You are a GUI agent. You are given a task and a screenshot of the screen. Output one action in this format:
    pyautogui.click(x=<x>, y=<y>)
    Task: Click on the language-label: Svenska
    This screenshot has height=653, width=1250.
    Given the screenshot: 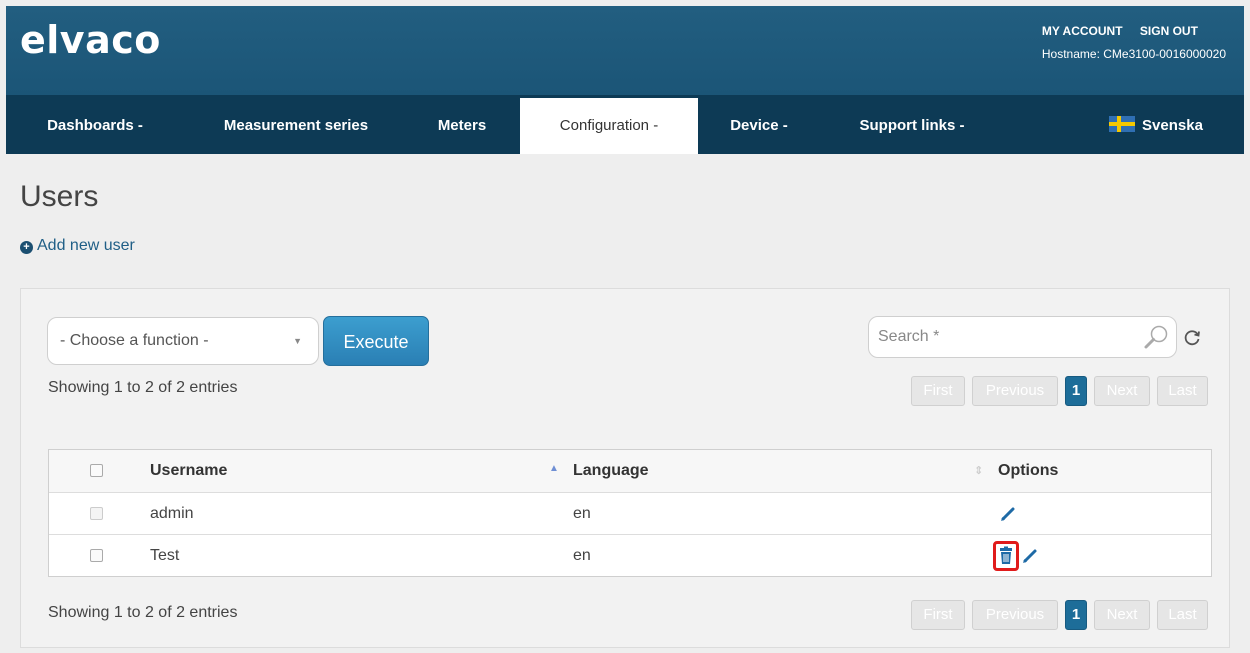 What is the action you would take?
    pyautogui.click(x=1172, y=125)
    